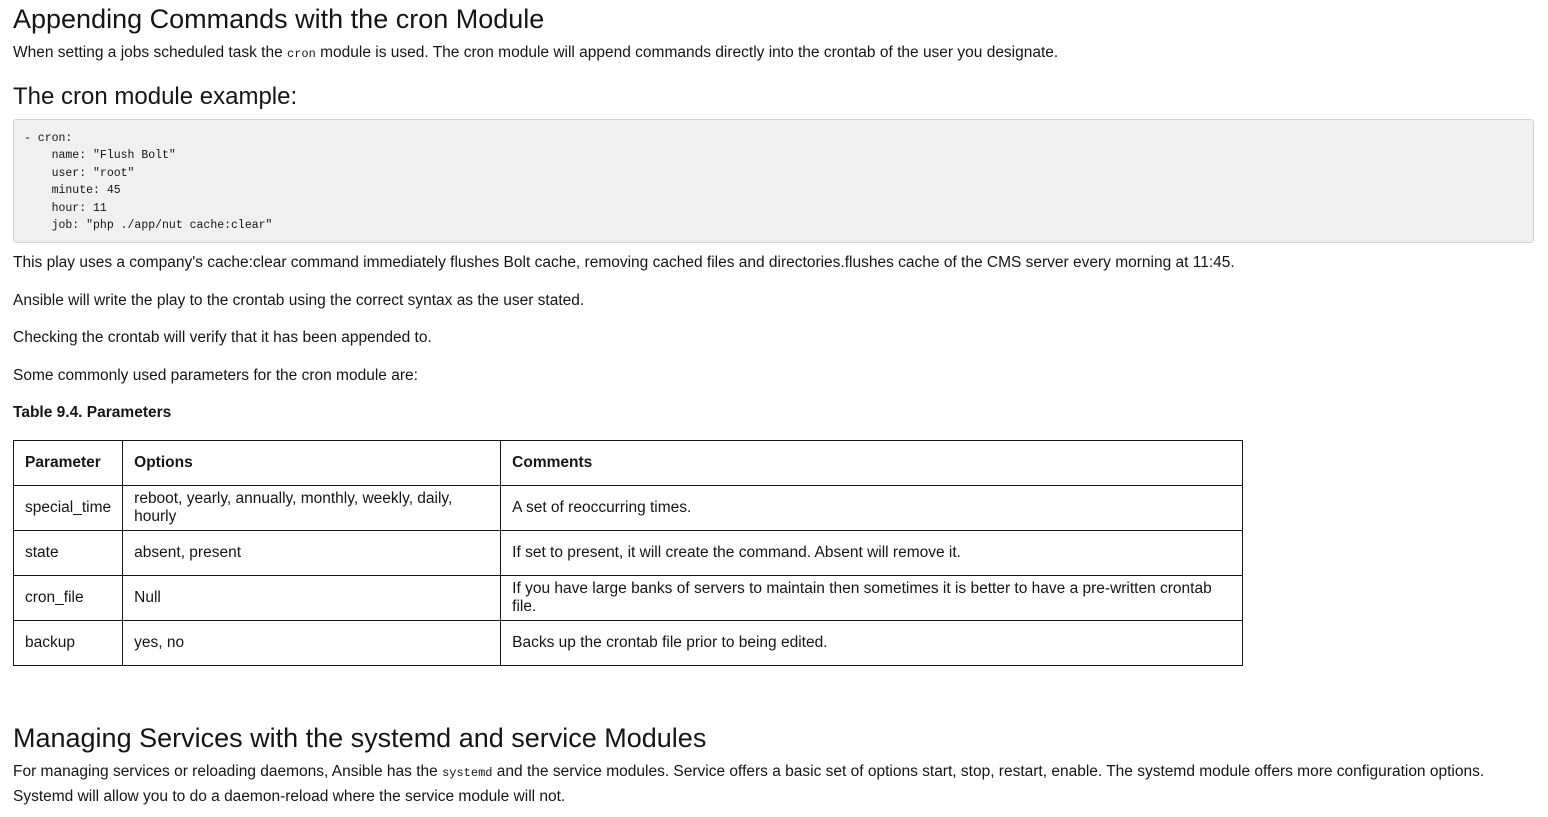 The width and height of the screenshot is (1548, 817). I want to click on cell-comments: A set of reoccurring times., so click(871, 508).